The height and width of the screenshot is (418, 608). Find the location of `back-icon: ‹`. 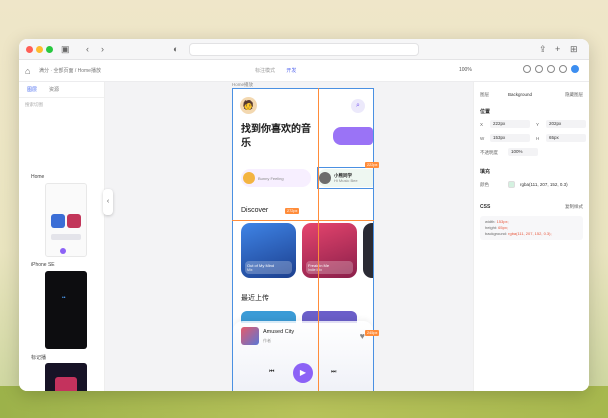

back-icon: ‹ is located at coordinates (87, 49).